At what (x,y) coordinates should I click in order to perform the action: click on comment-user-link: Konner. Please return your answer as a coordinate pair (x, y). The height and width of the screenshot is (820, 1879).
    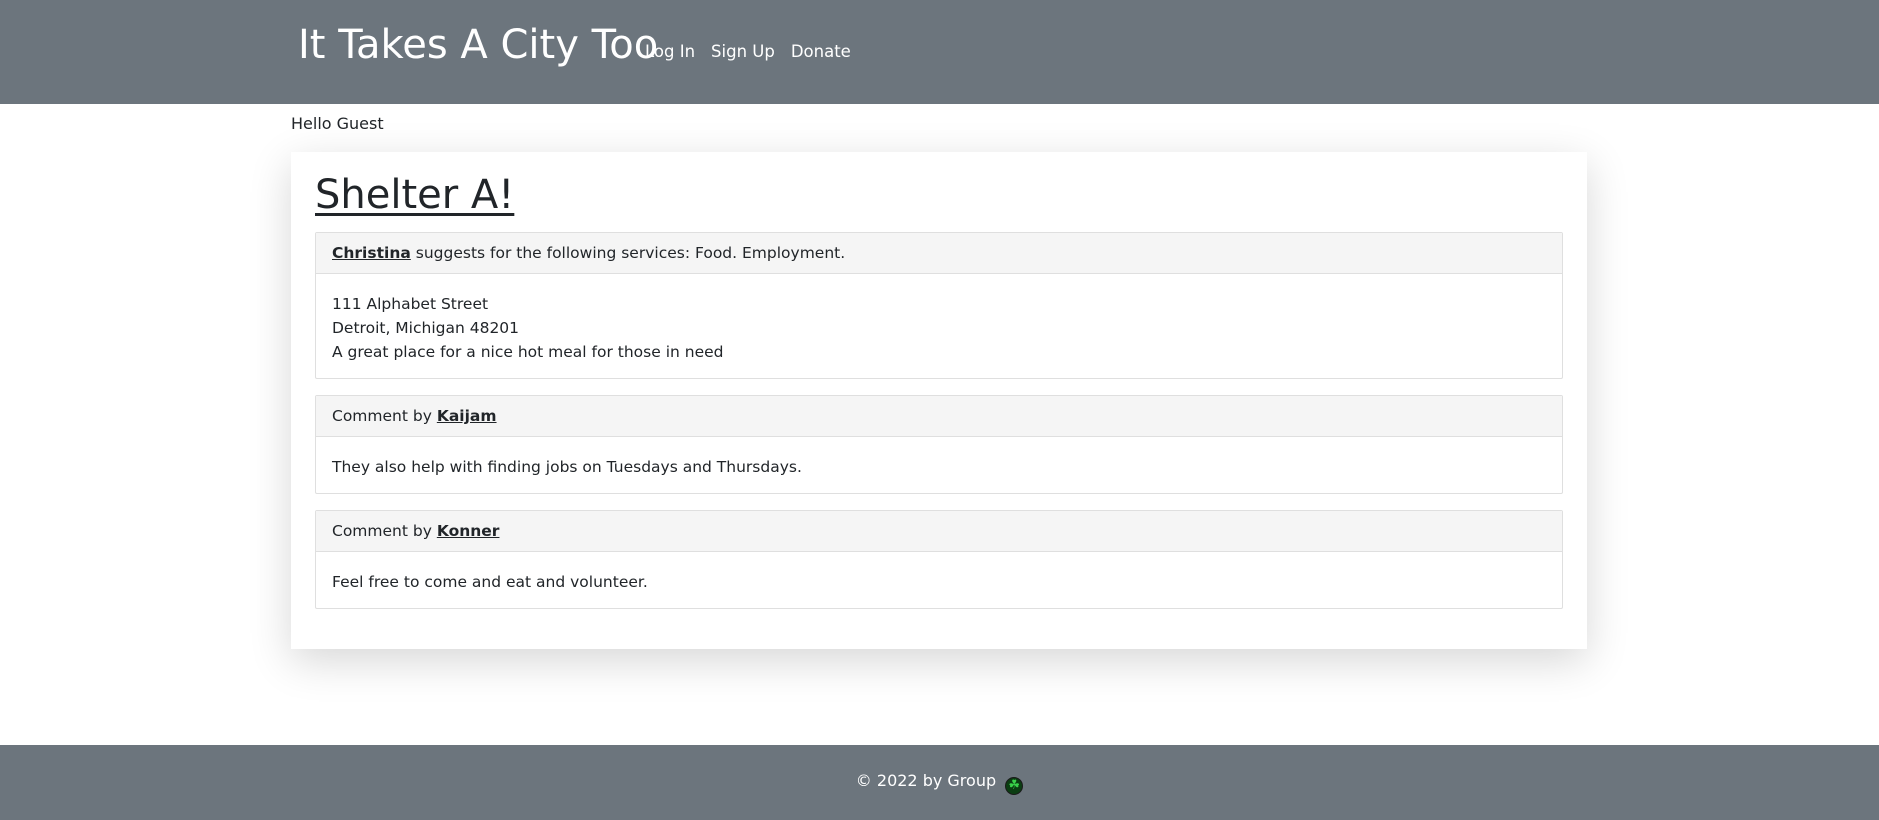
    Looking at the image, I should click on (468, 531).